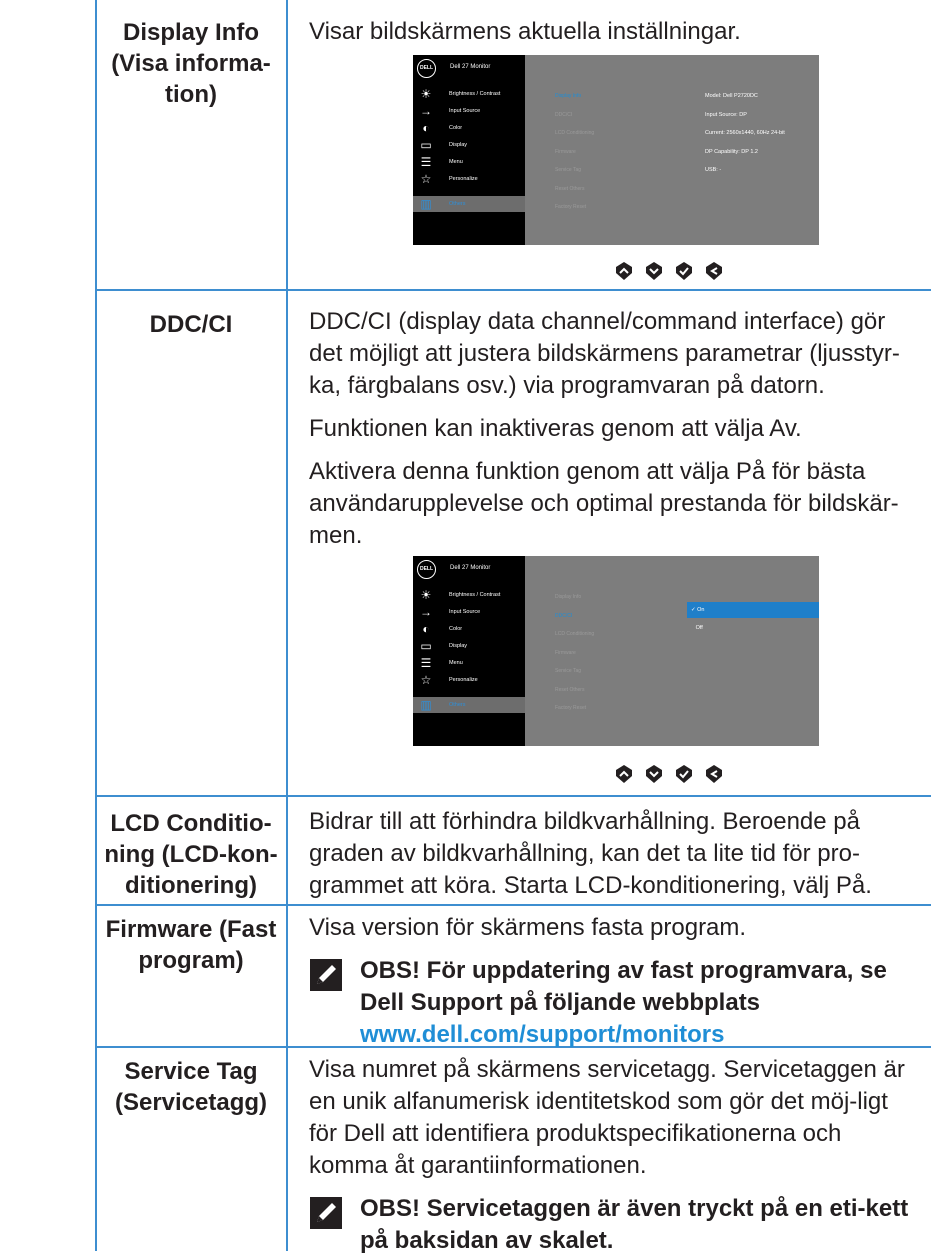 This screenshot has height=1257, width=931. What do you see at coordinates (457, 204) in the screenshot?
I see `osd-menu-label: Others` at bounding box center [457, 204].